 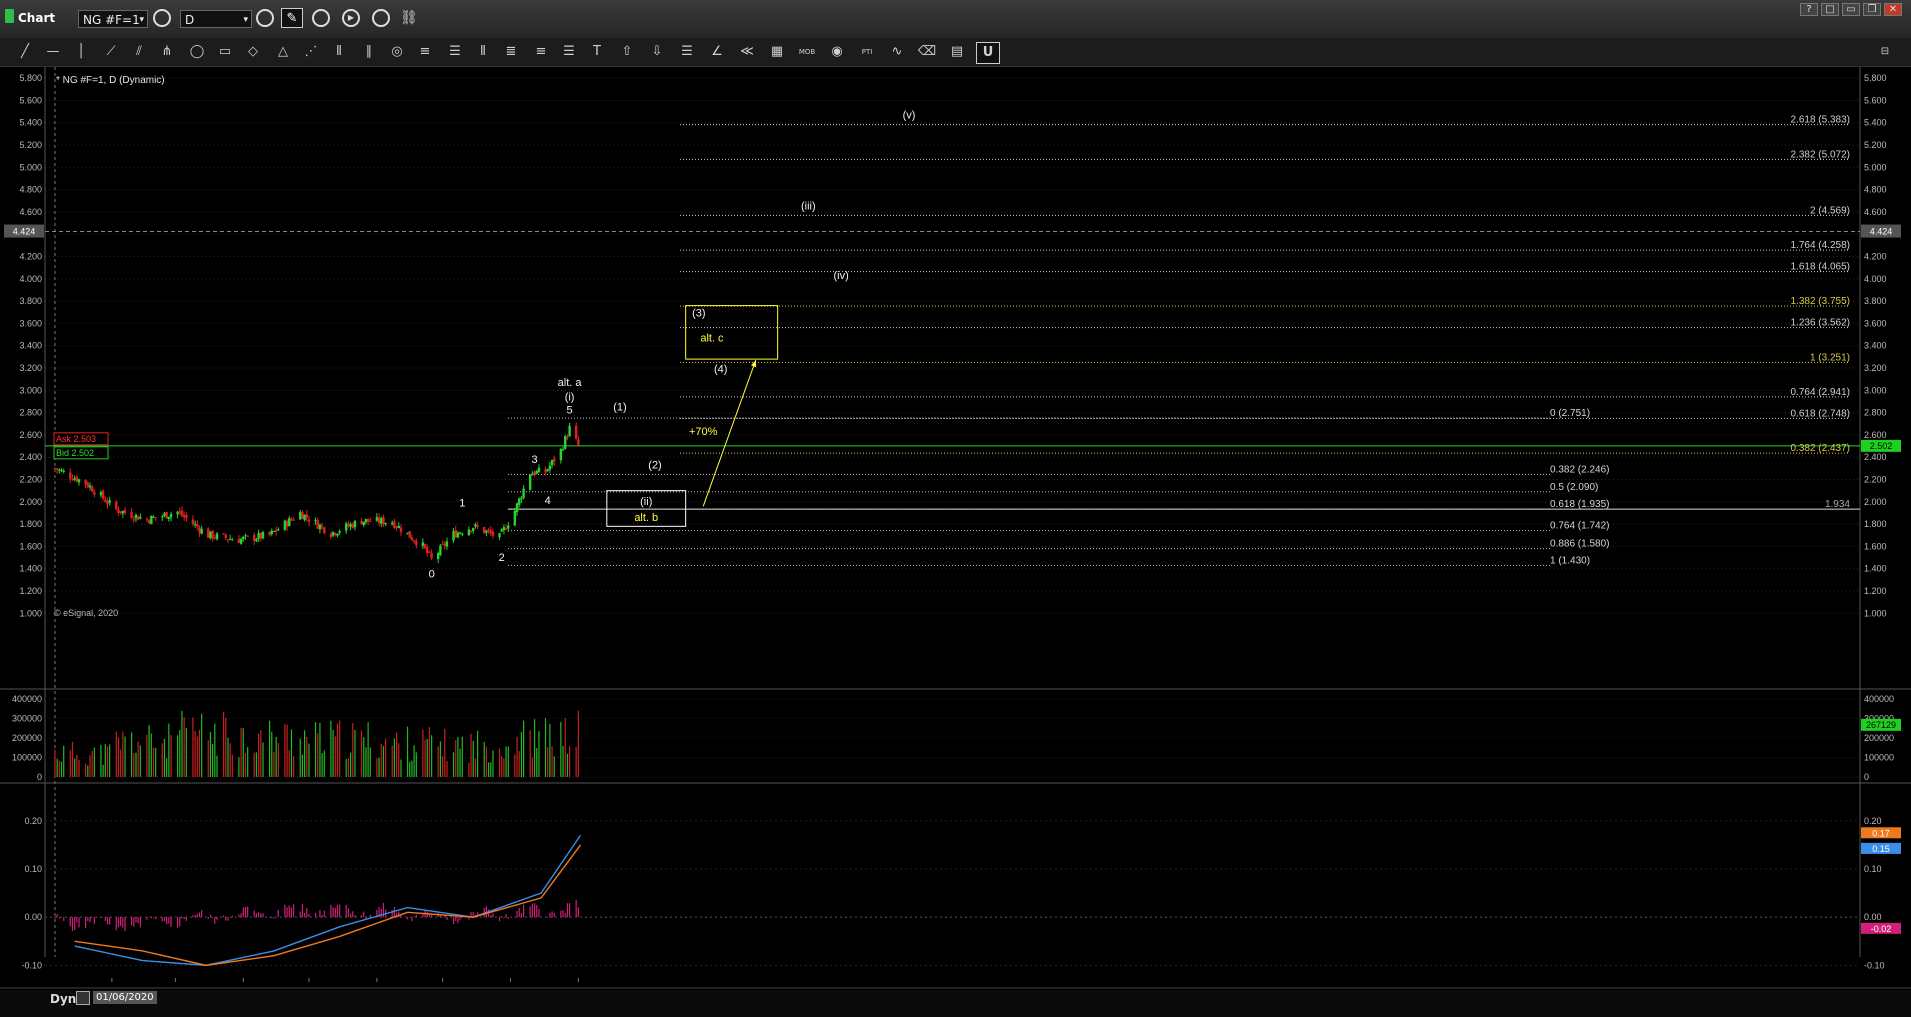 What do you see at coordinates (1821, 120) in the screenshot?
I see `fib-extension-label: 2.618 (5.383)` at bounding box center [1821, 120].